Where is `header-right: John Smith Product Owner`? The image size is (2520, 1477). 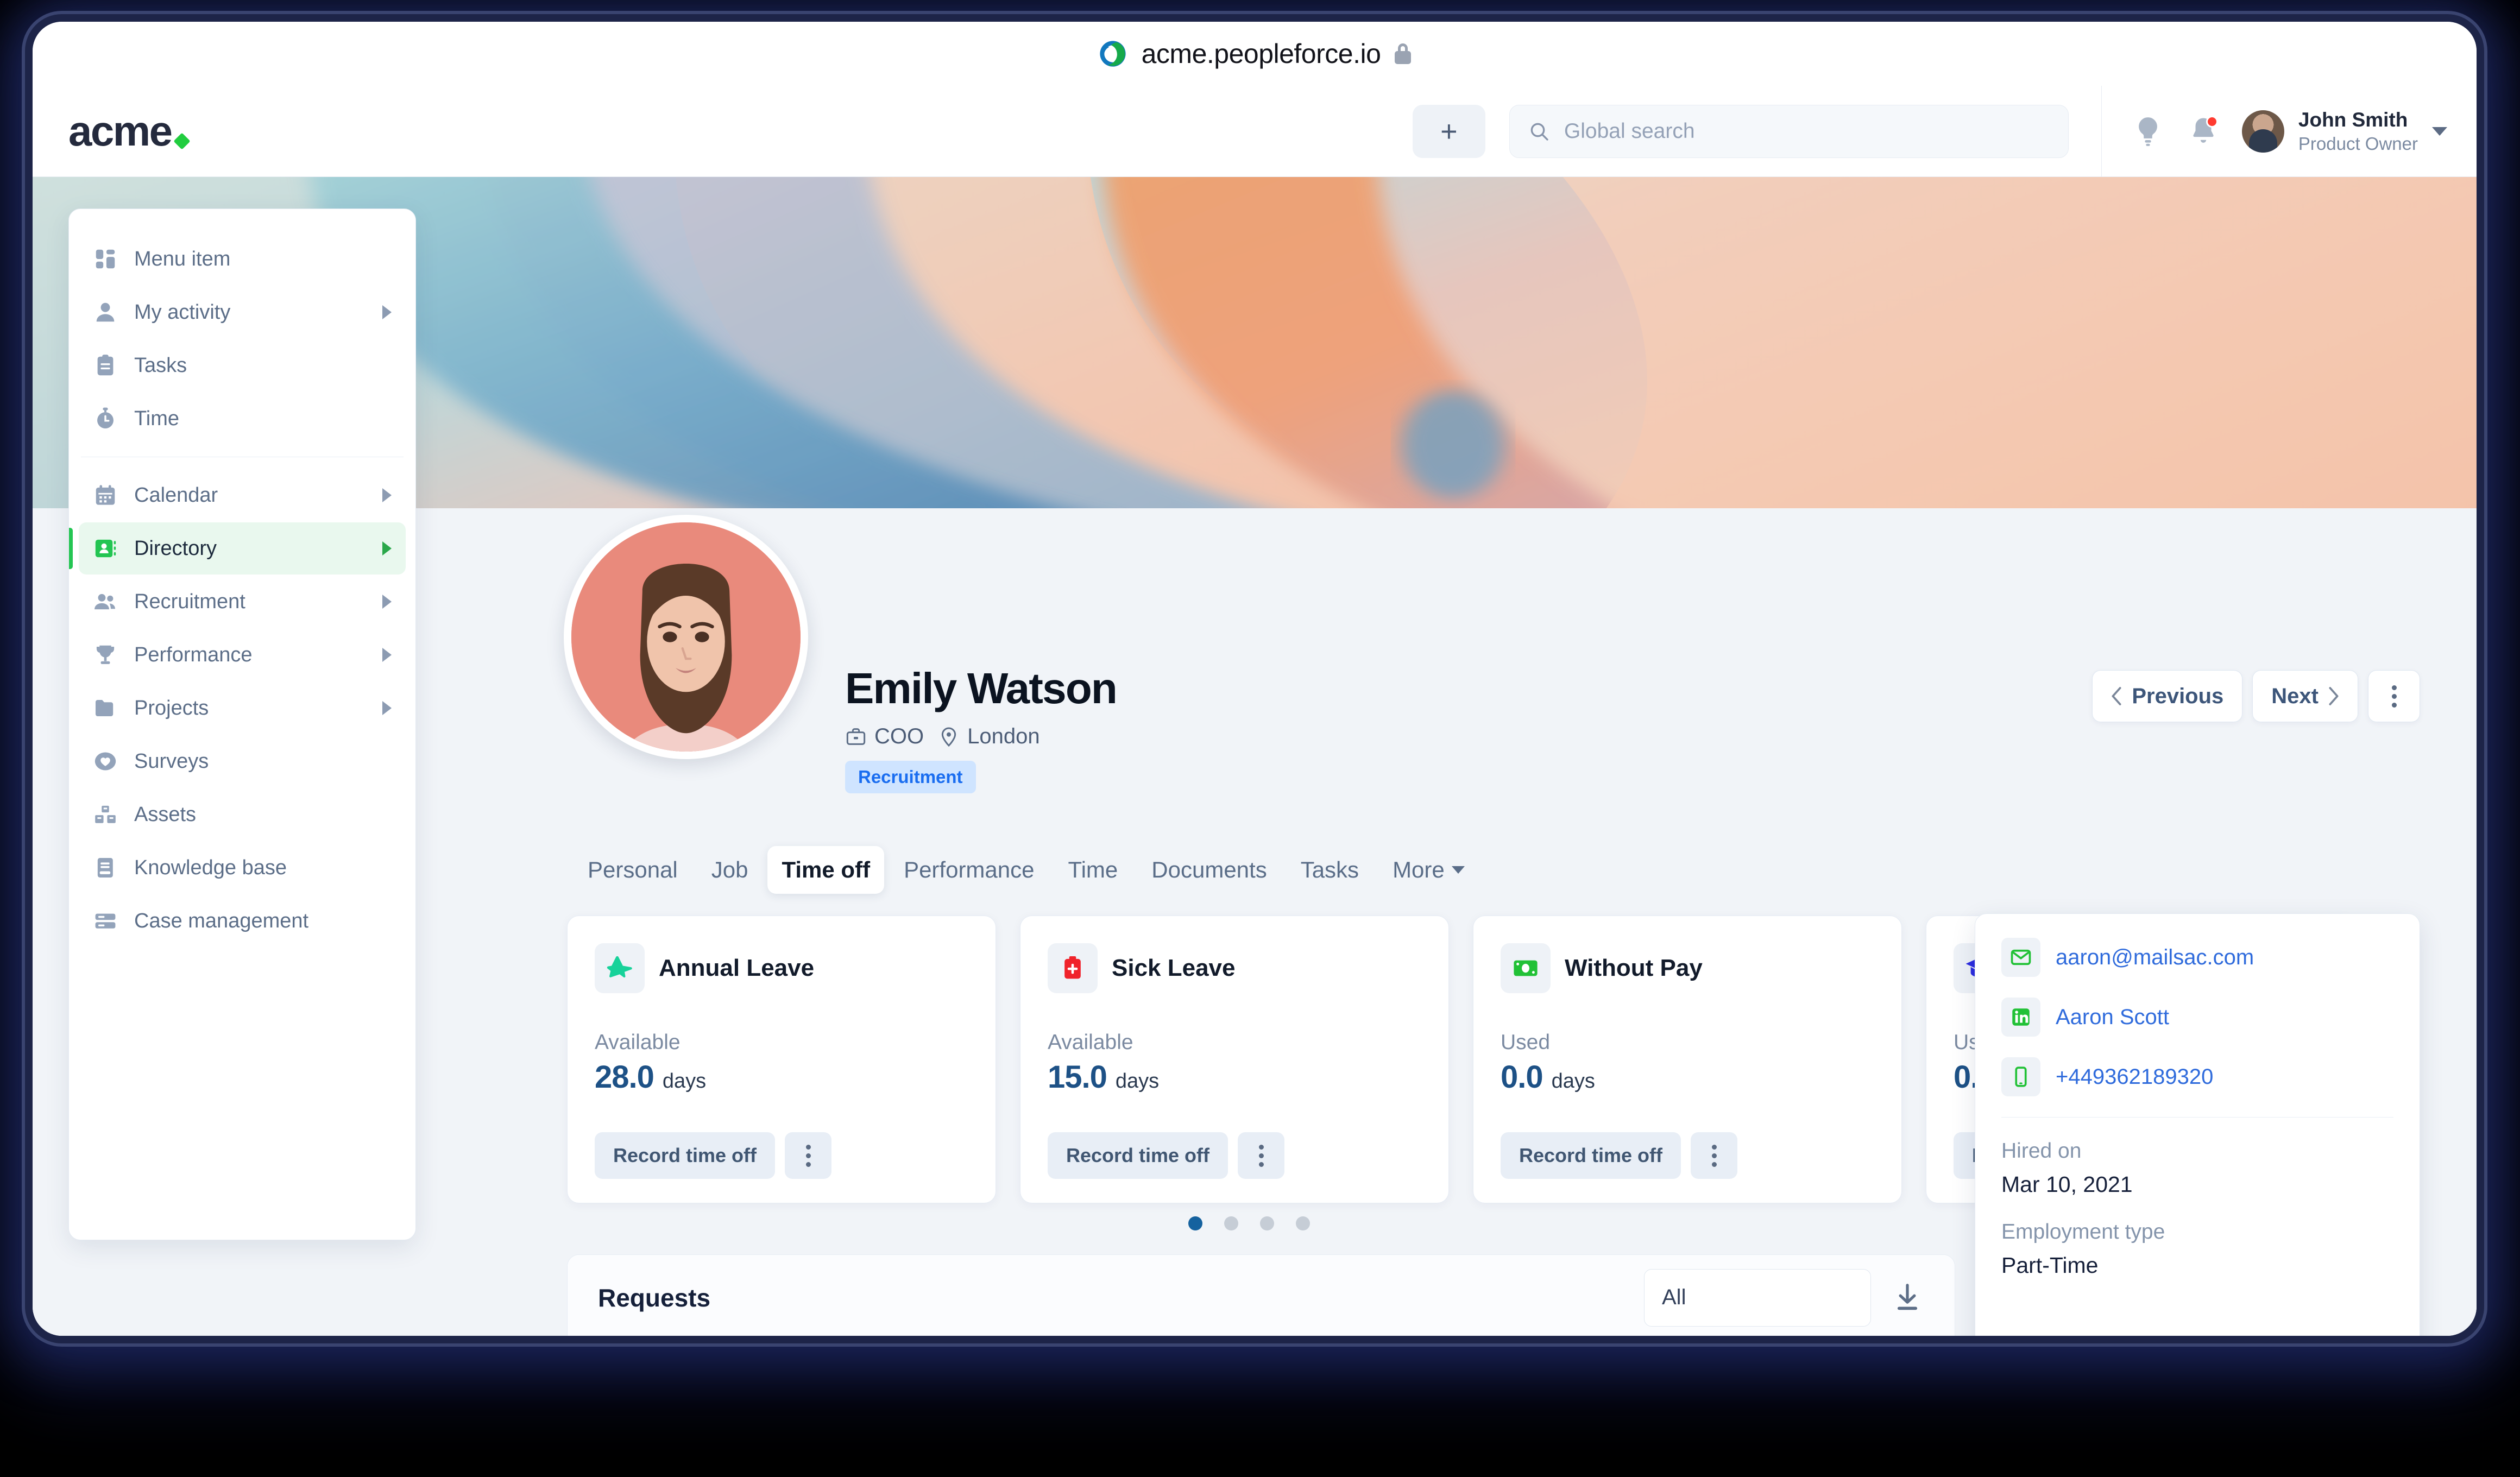 header-right: John Smith Product Owner is located at coordinates (2289, 131).